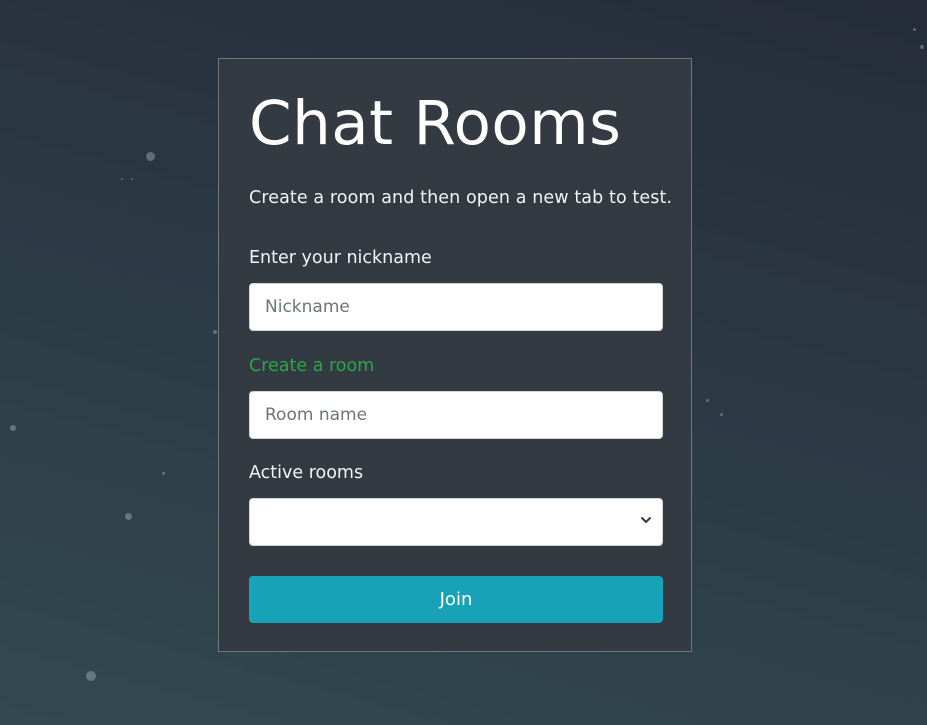  Describe the element at coordinates (456, 307) in the screenshot. I see `nickname-input` at that location.